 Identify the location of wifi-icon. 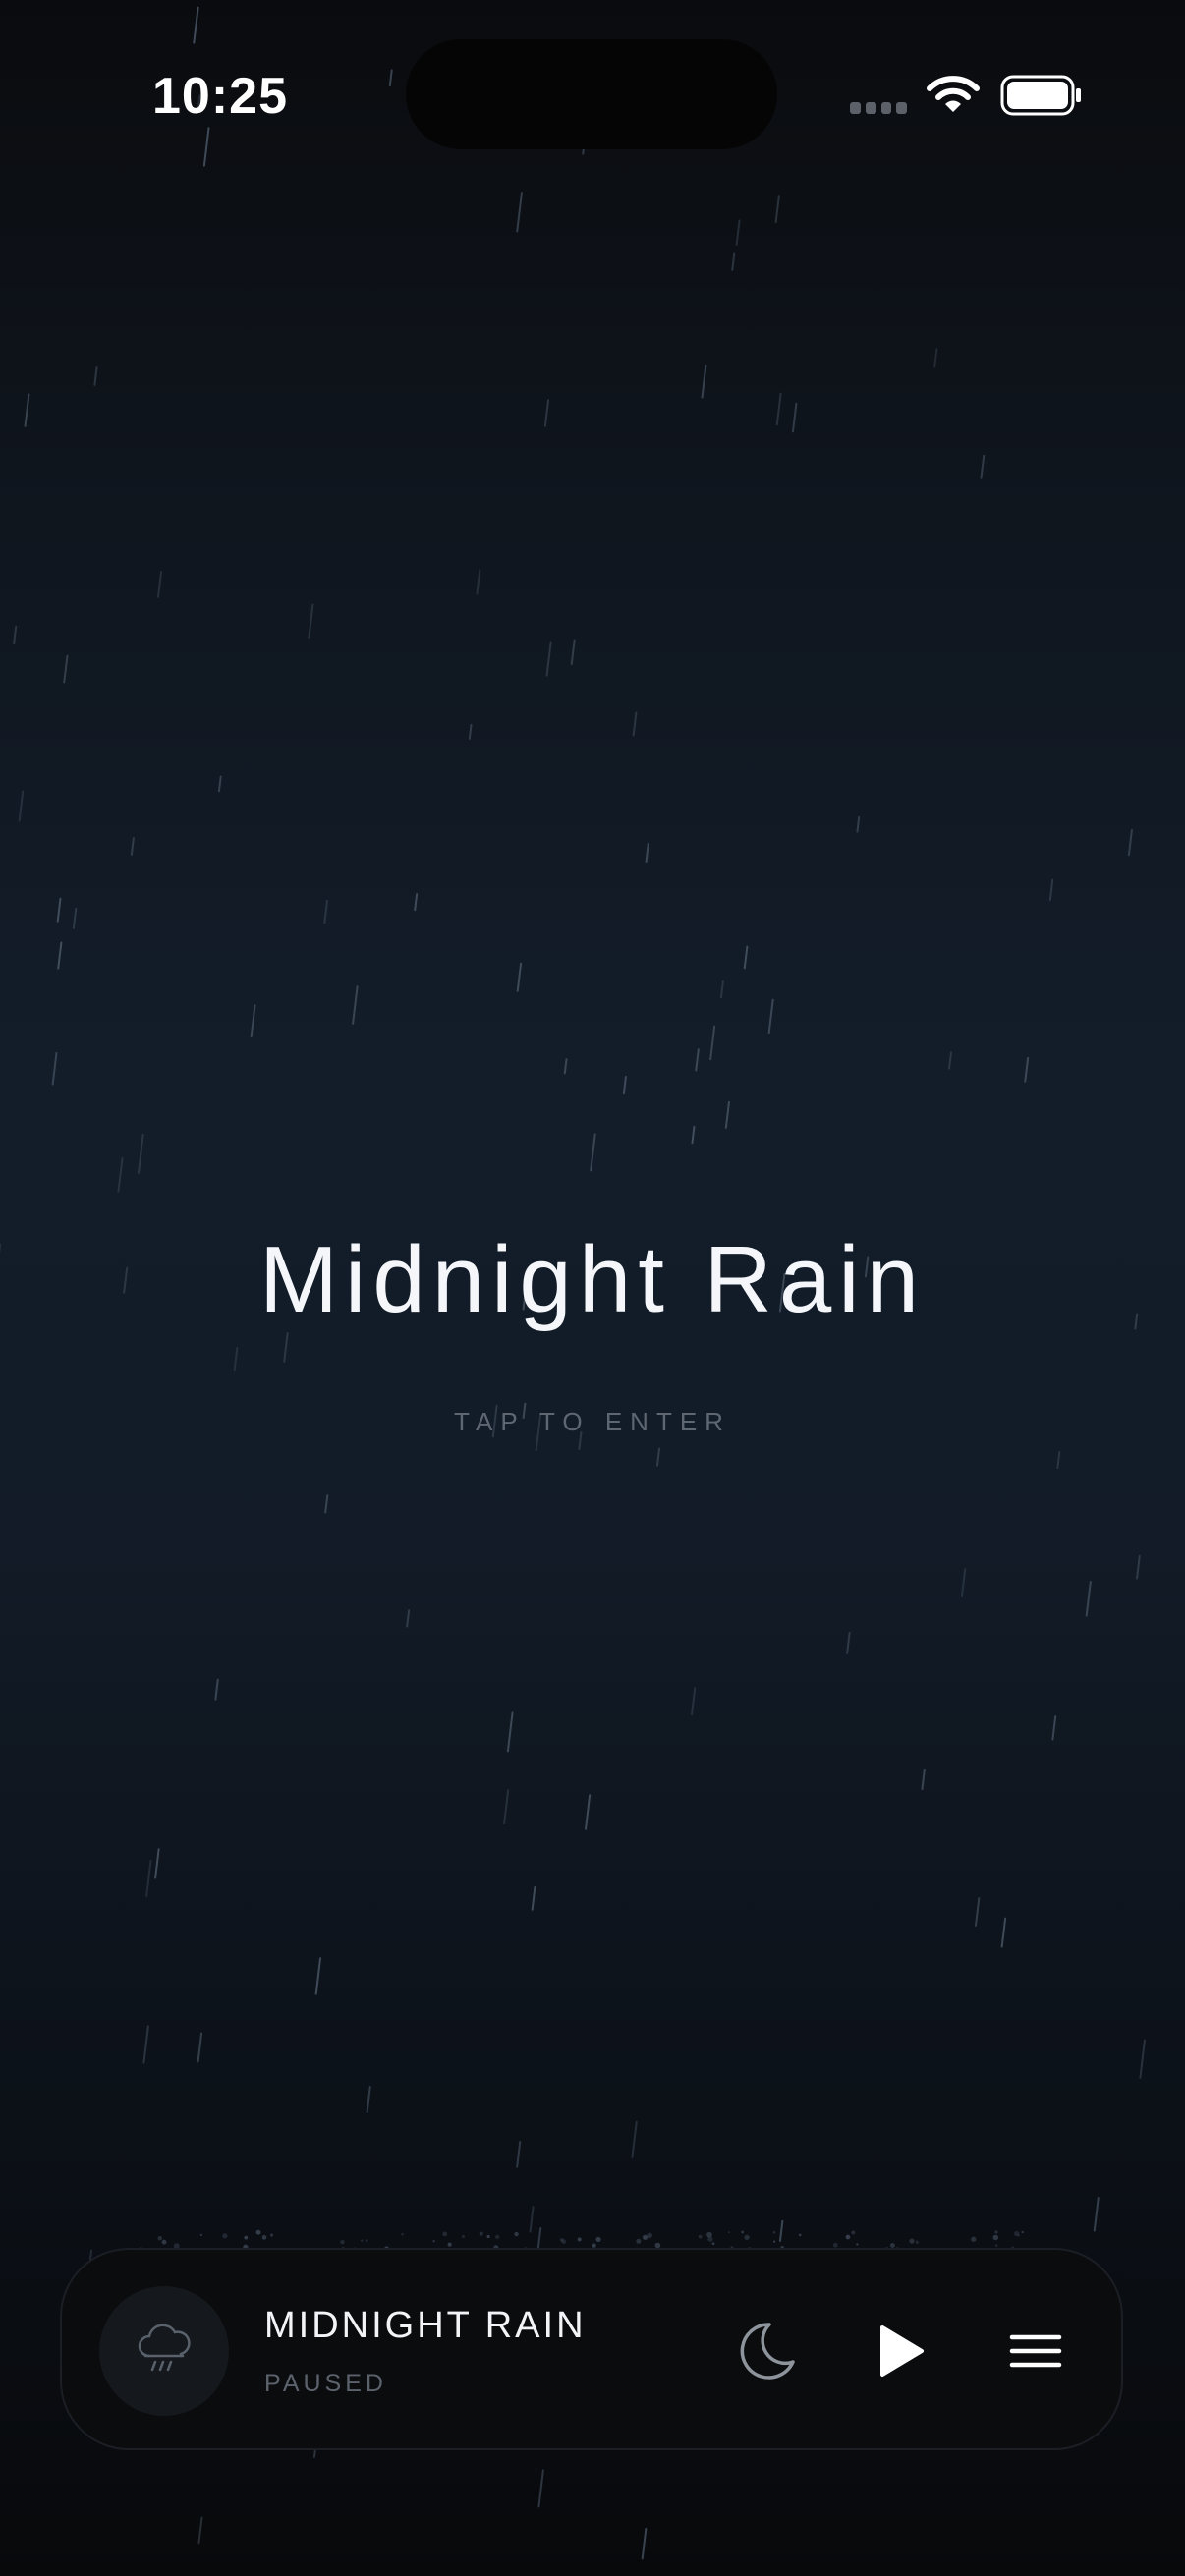
(954, 94).